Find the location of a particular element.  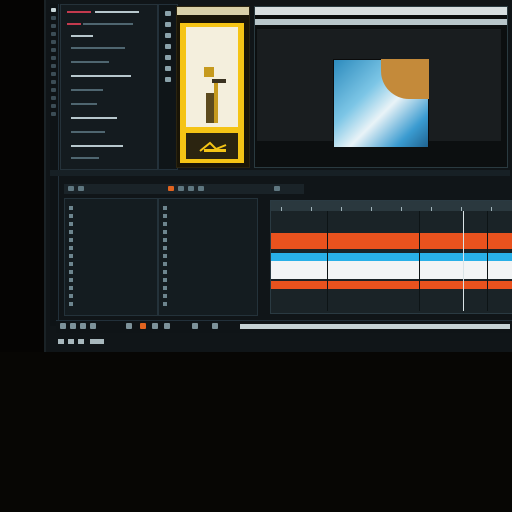

icon-view-icon is located at coordinates (81, 188).